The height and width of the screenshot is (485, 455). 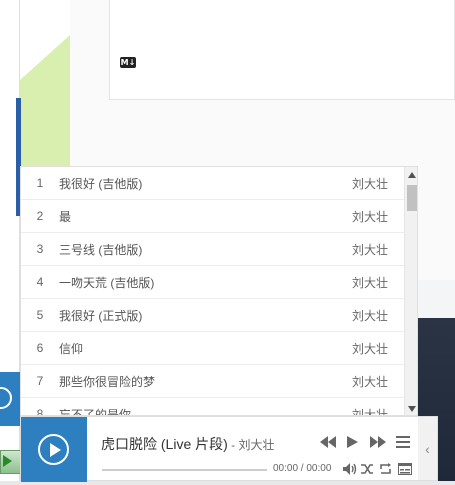 I want to click on lyrics-icon, so click(x=405, y=470).